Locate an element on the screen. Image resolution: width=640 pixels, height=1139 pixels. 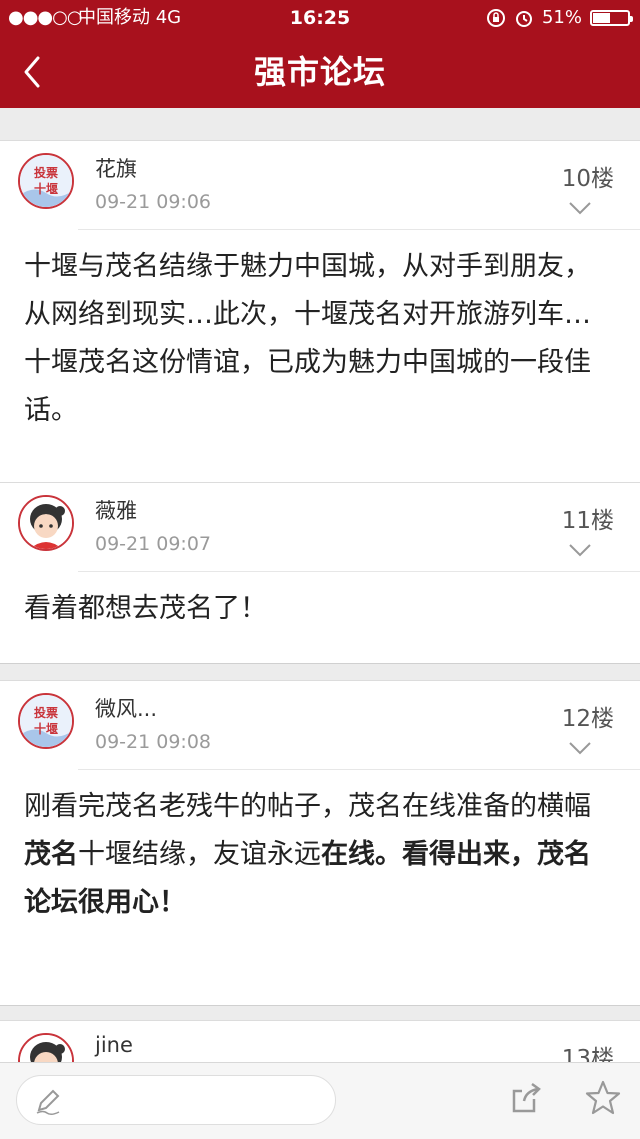
status-bar: ●●●○○ 中国移动 4G 16:25 51% is located at coordinates (320, 18).